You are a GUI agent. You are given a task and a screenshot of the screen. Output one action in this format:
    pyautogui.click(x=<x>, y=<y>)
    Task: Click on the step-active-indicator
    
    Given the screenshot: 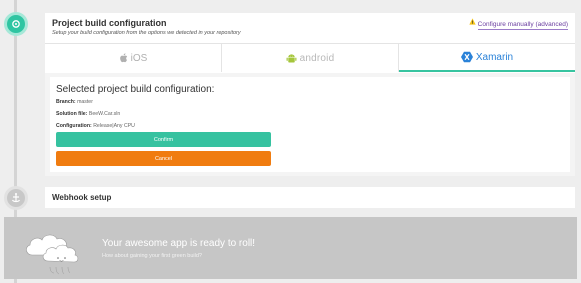 What is the action you would take?
    pyautogui.click(x=16, y=24)
    